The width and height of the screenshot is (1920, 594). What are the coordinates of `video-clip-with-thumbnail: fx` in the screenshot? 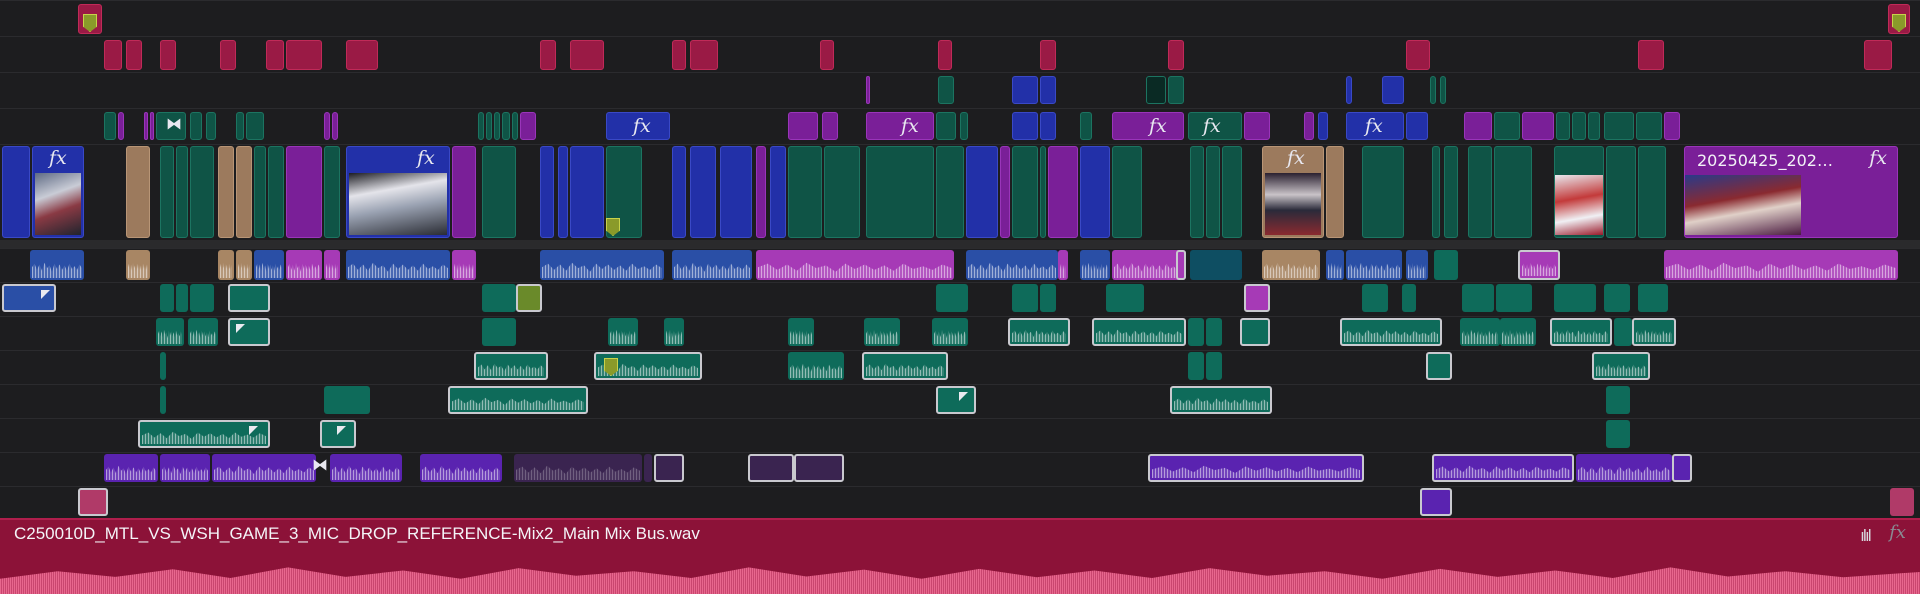 It's located at (1293, 192).